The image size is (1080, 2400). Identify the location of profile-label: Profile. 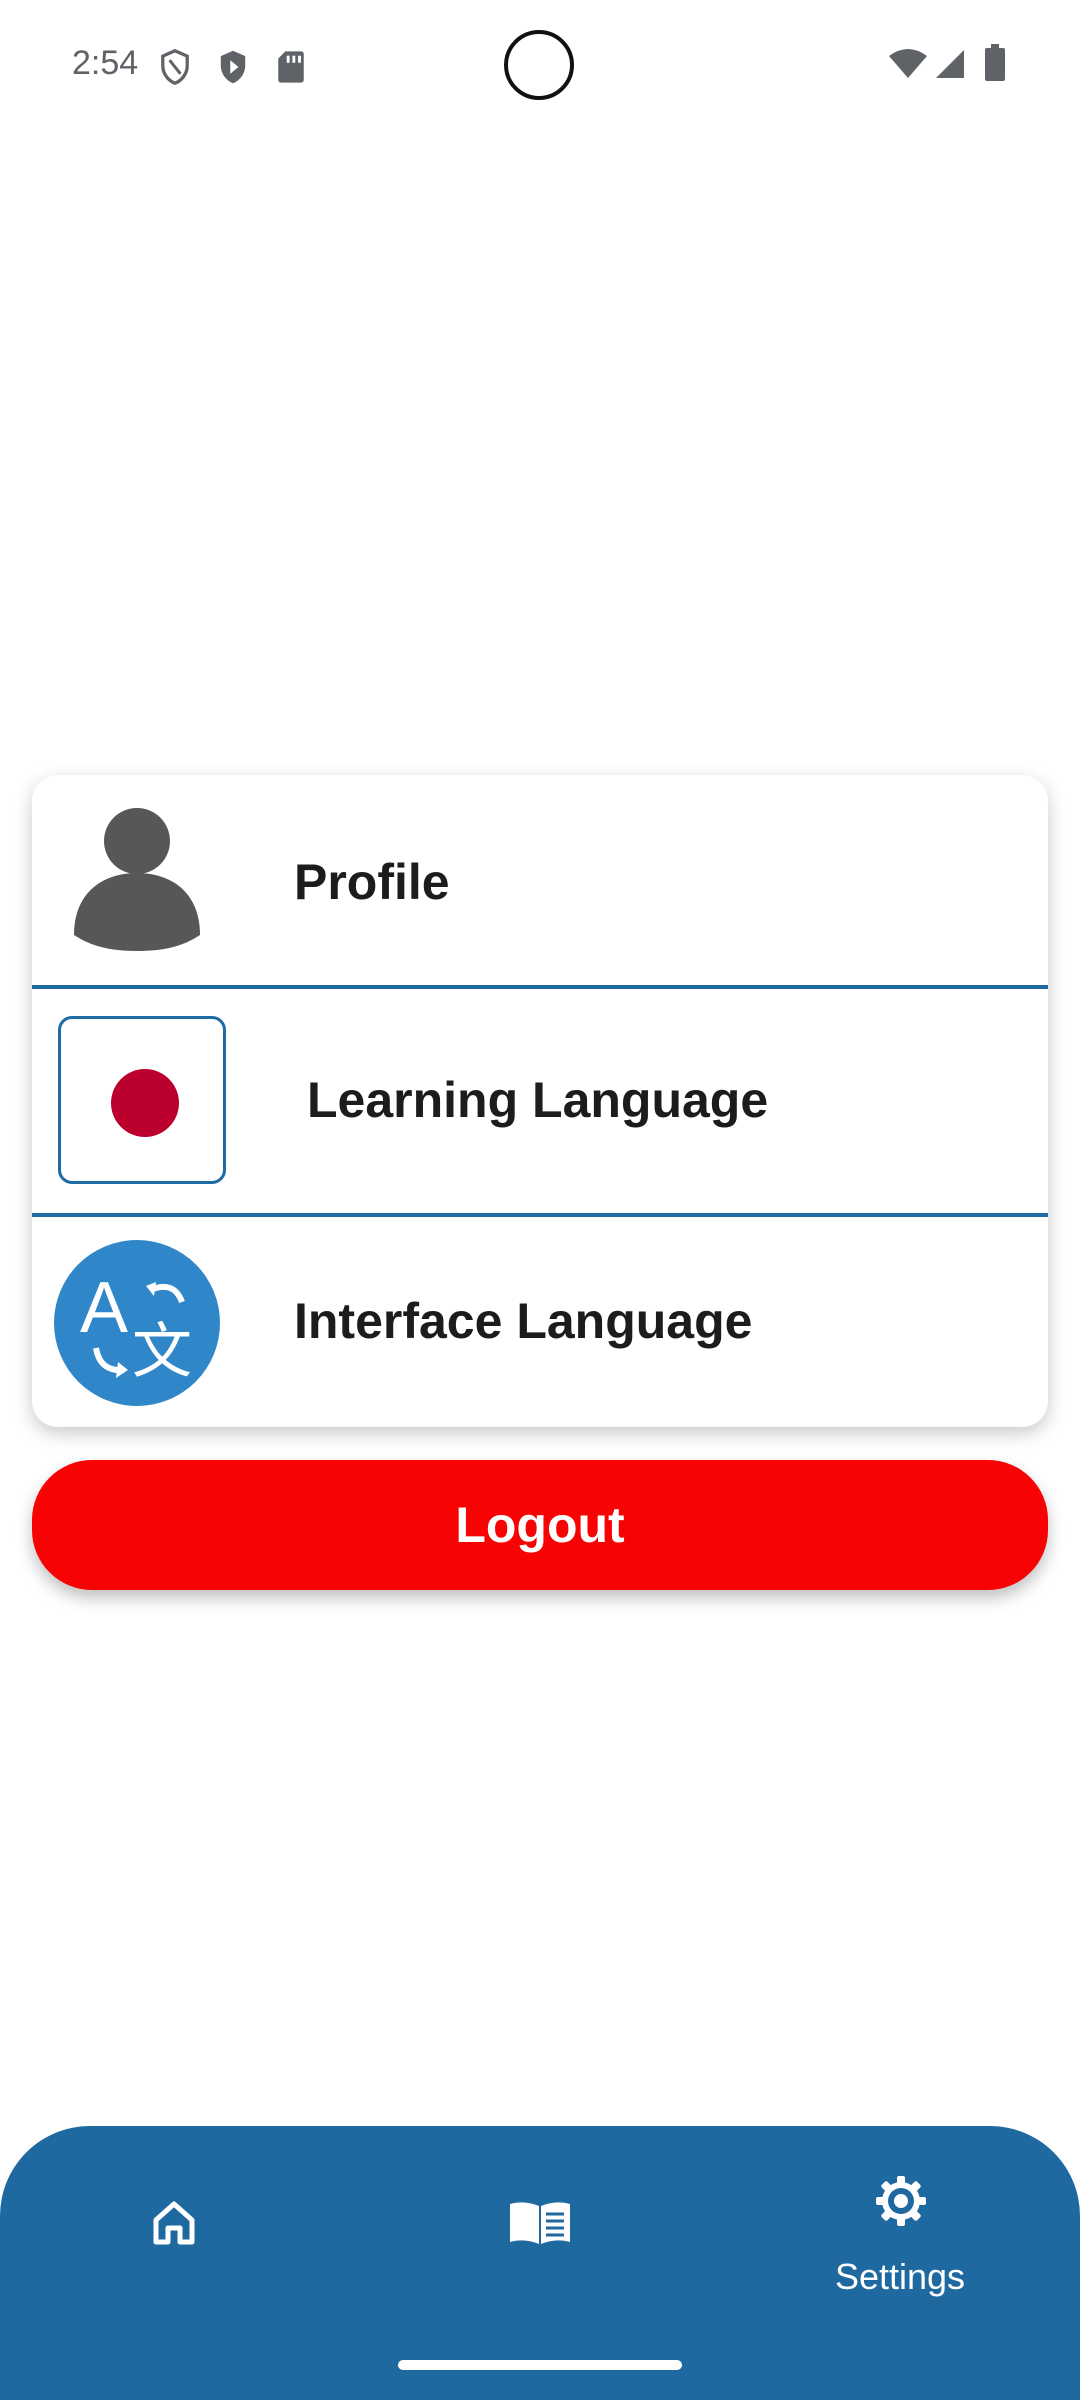
(372, 882).